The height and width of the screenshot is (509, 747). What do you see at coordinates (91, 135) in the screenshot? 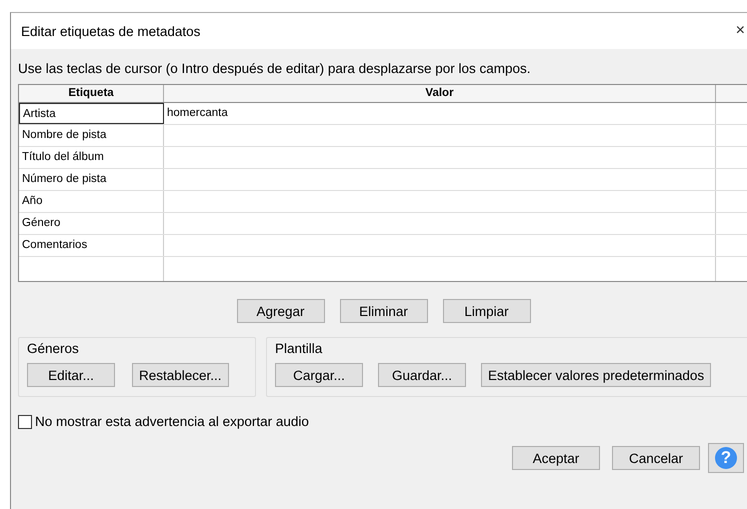
I see `table-cell: Nombre de pista` at bounding box center [91, 135].